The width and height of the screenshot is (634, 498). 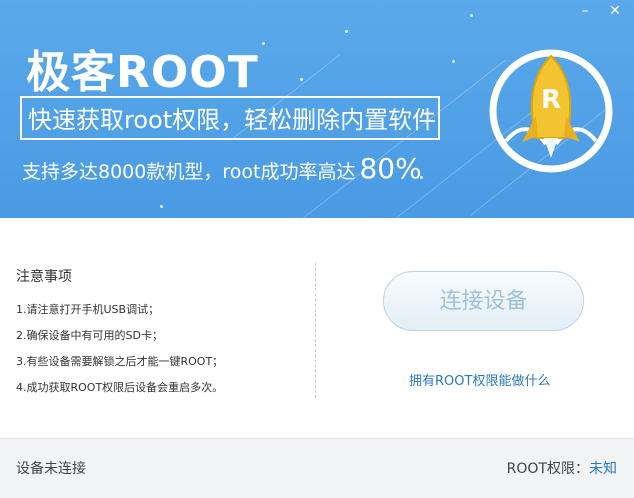 I want to click on note-item: 3.有些设备需要解锁之后才能一键ROOT；, so click(x=120, y=361).